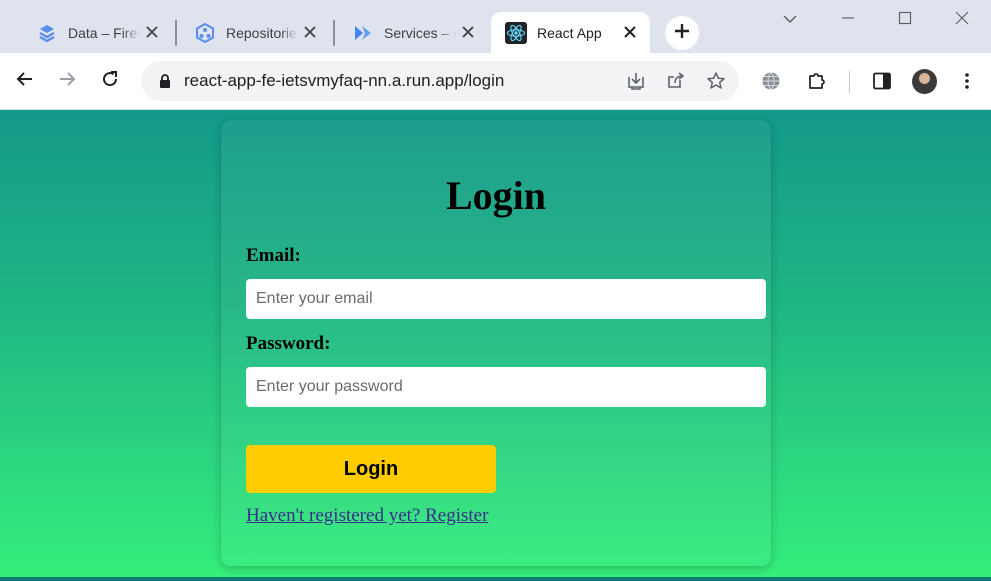  What do you see at coordinates (104, 32) in the screenshot?
I see `tab-title: Data – Firebase` at bounding box center [104, 32].